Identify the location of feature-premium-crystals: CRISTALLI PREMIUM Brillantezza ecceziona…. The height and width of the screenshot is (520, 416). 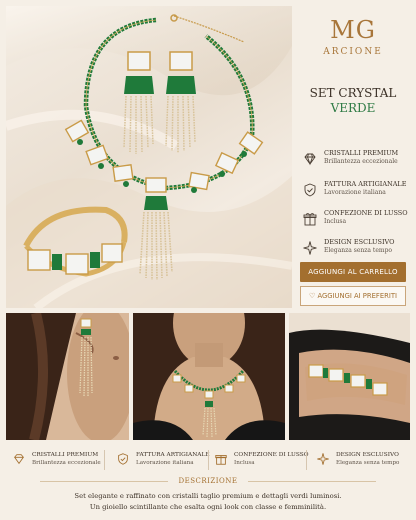
(356, 162).